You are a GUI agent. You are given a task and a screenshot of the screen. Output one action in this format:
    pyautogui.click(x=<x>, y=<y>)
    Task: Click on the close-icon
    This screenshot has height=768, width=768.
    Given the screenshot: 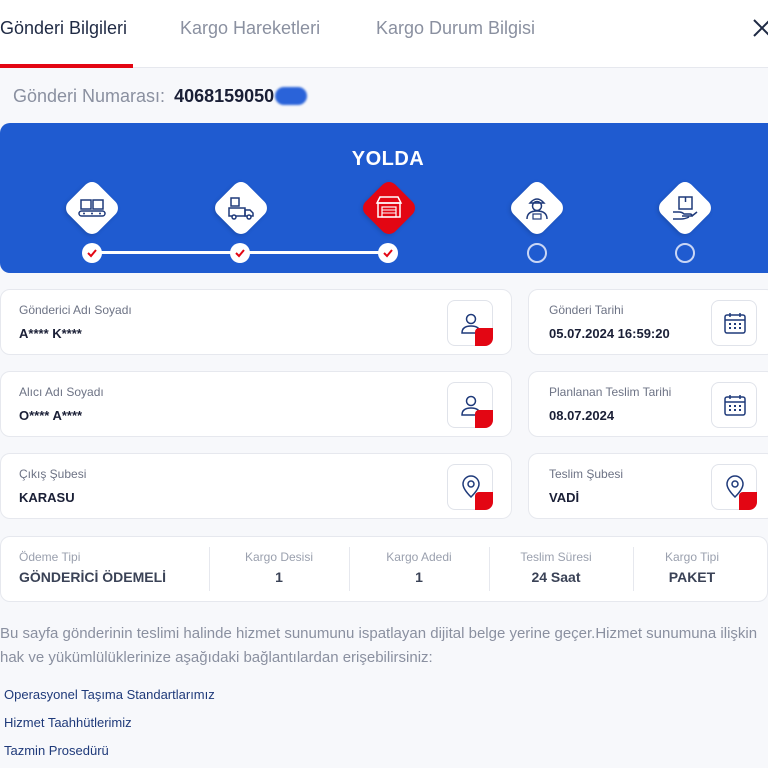 What is the action you would take?
    pyautogui.click(x=760, y=28)
    